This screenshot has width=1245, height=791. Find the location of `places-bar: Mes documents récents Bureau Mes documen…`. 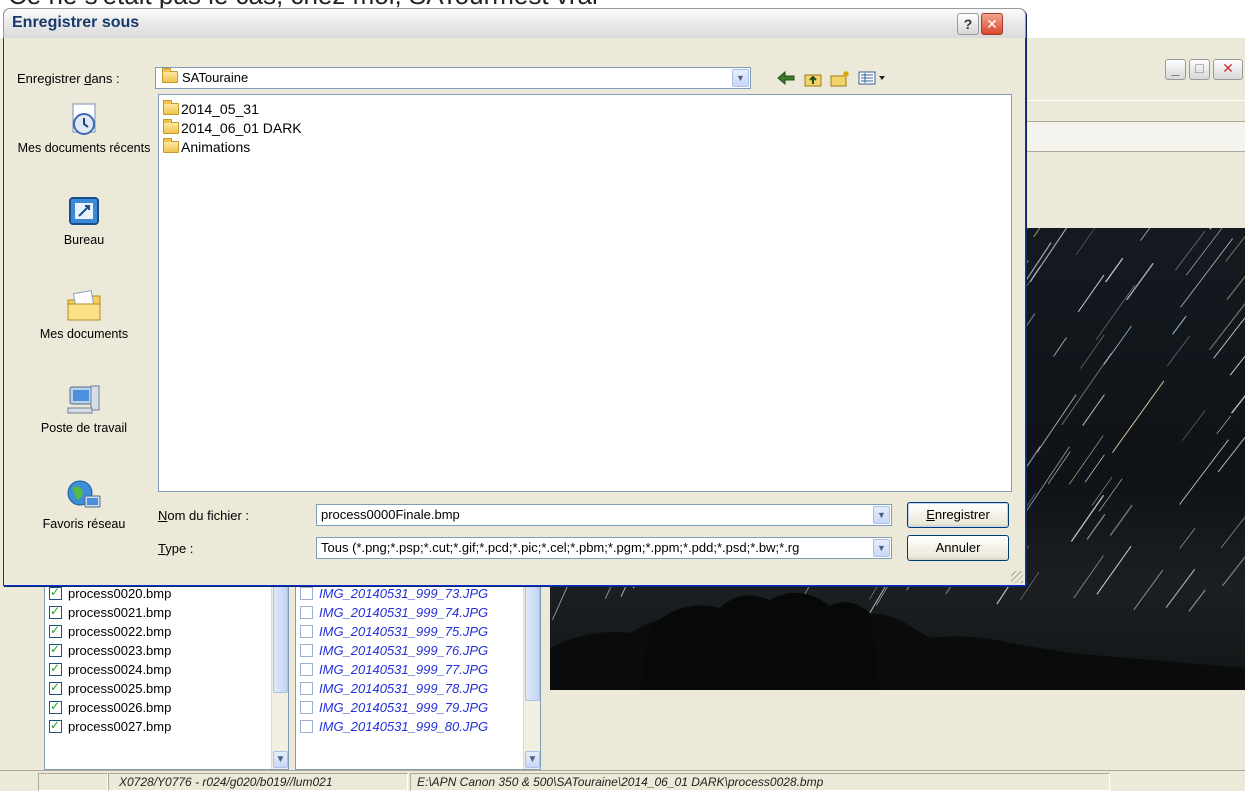

places-bar: Mes documents récents Bureau Mes documen… is located at coordinates (84, 326).